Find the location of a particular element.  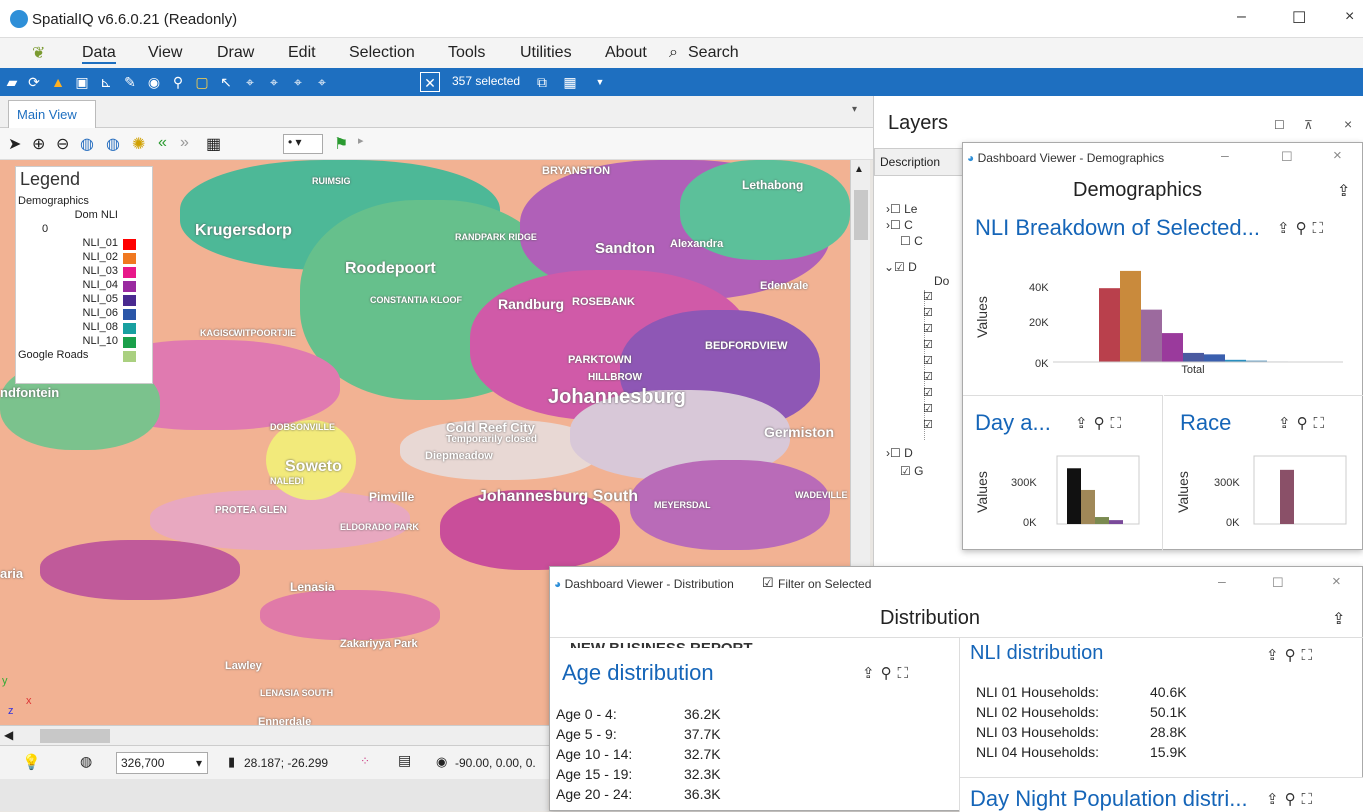

filter-checkbox: ☑ is located at coordinates (768, 583).